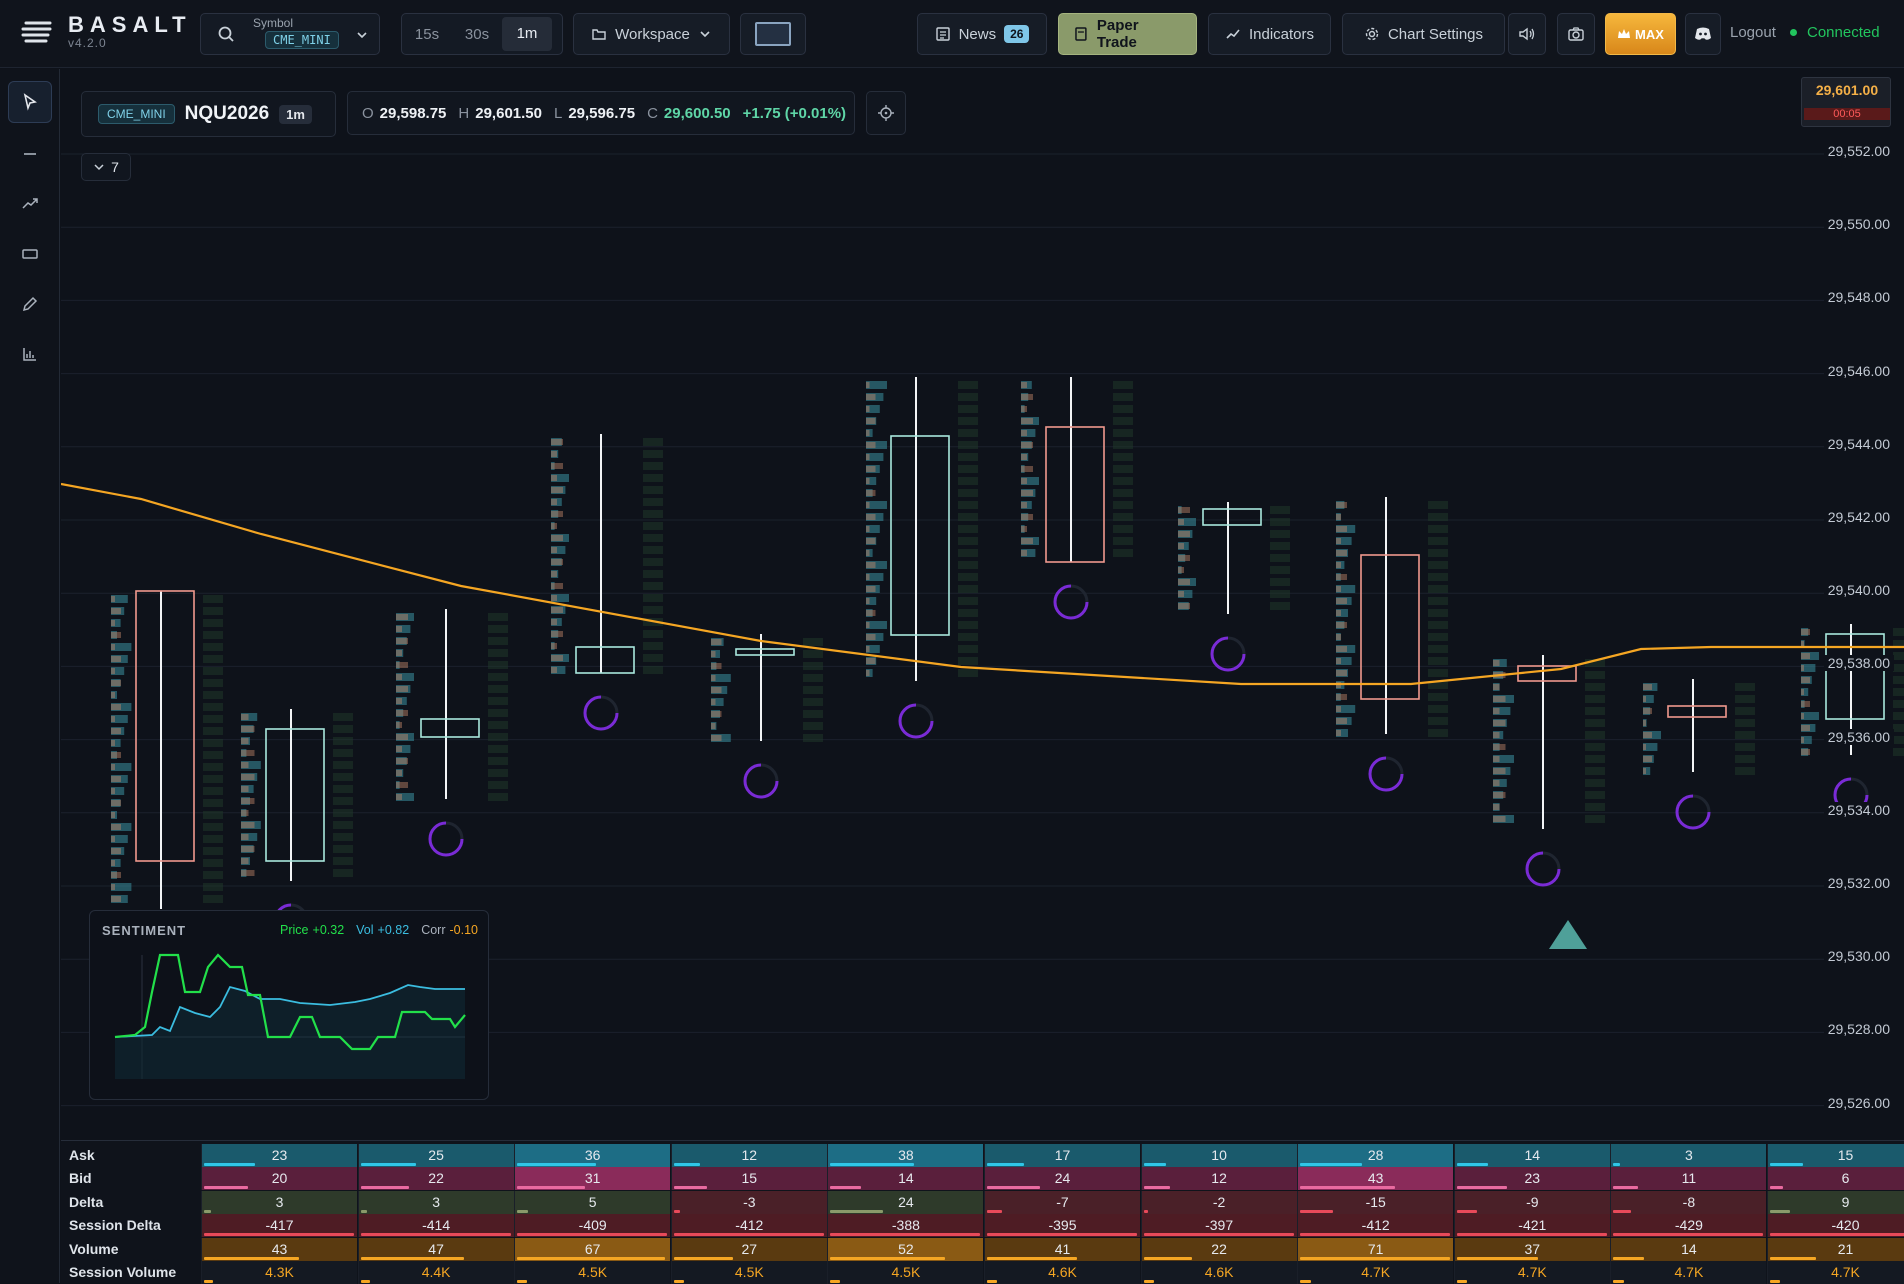 Image resolution: width=1904 pixels, height=1284 pixels. Describe the element at coordinates (1753, 32) in the screenshot. I see `logout-link: Logout` at that location.